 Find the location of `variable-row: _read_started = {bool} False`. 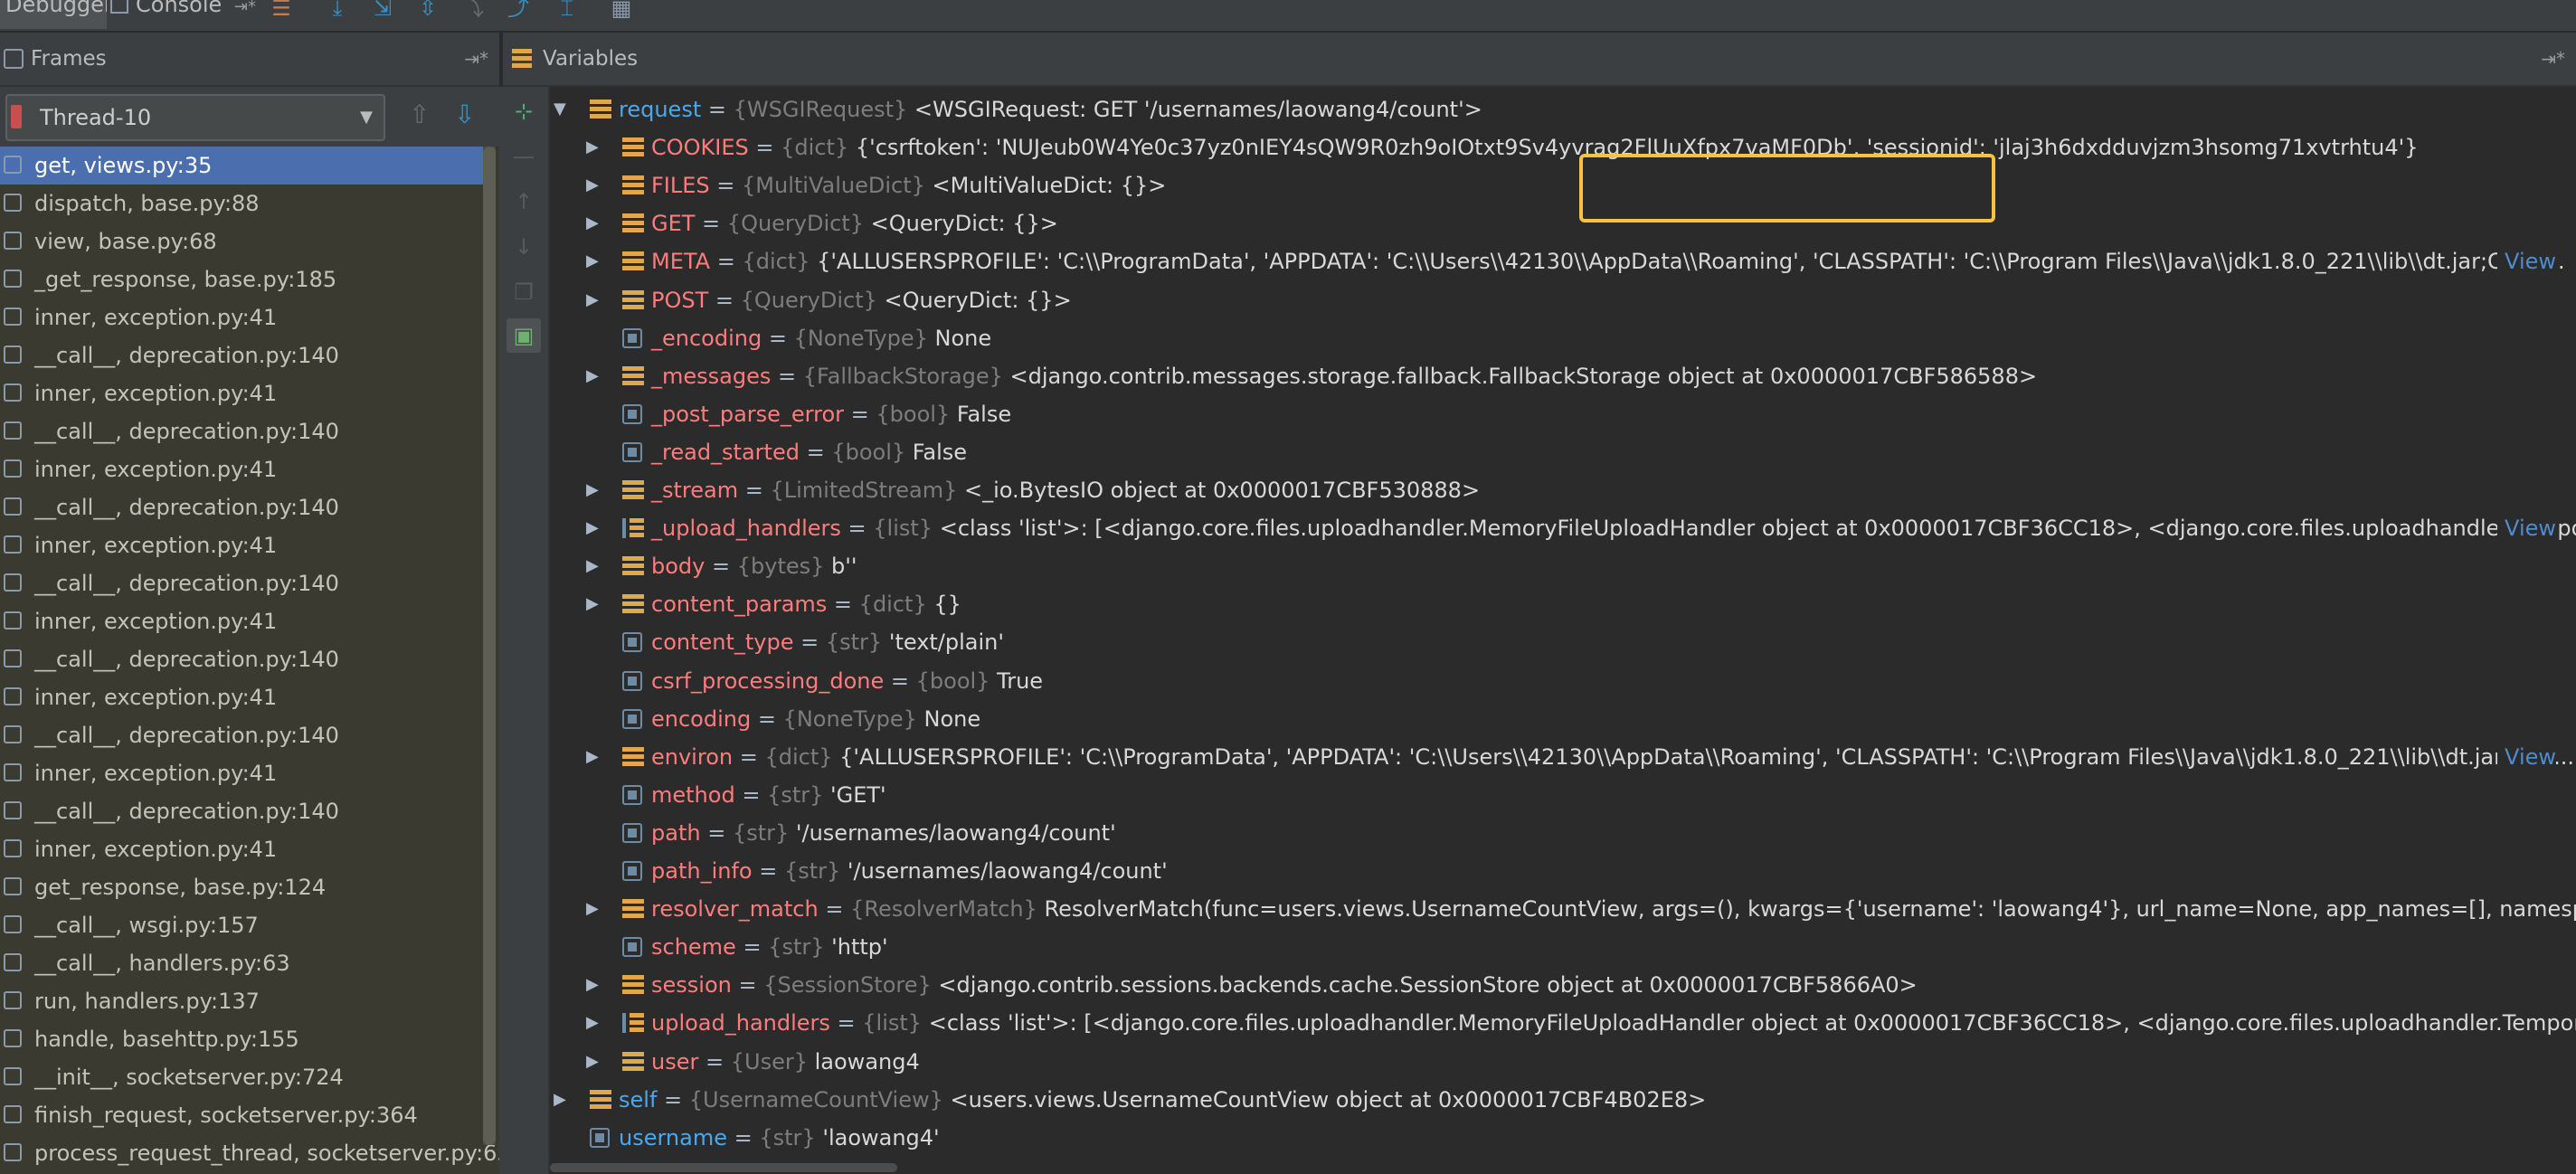

variable-row: _read_started = {bool} False is located at coordinates (1563, 452).